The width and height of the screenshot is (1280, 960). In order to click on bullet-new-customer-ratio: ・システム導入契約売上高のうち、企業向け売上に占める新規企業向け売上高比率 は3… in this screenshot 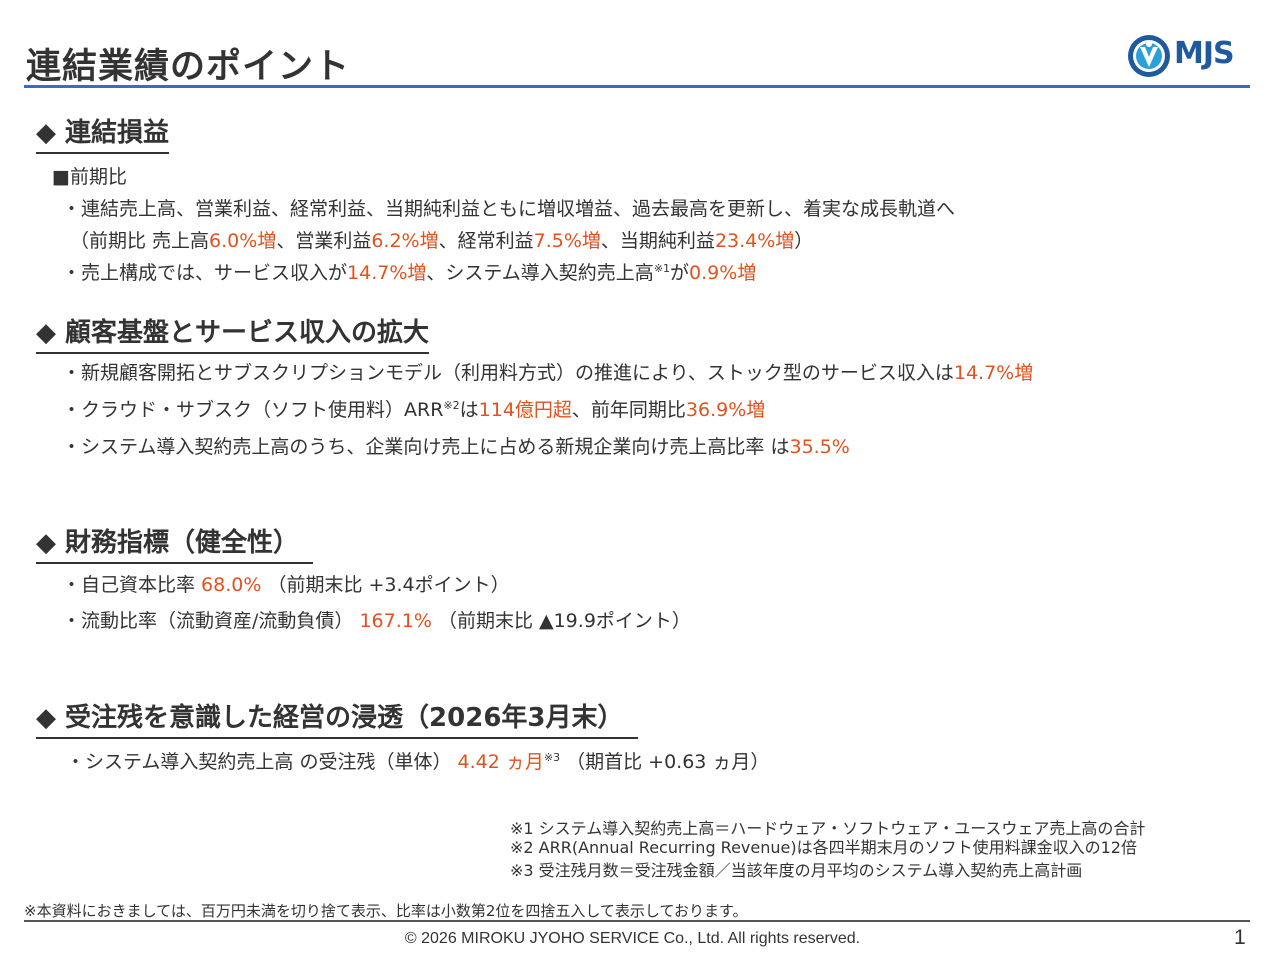, I will do `click(456, 445)`.